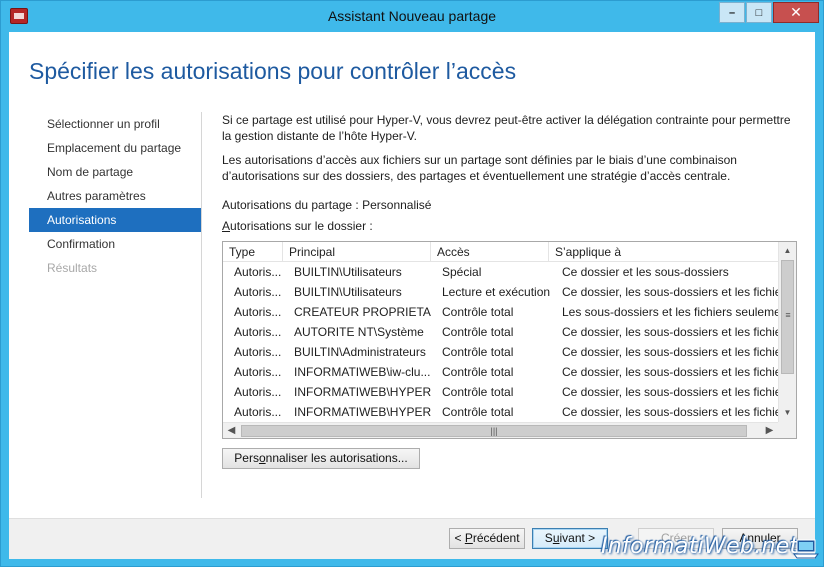  Describe the element at coordinates (645, 272) in the screenshot. I see `cell-applies-to: Ce dossier et les sous-dossiers` at that location.